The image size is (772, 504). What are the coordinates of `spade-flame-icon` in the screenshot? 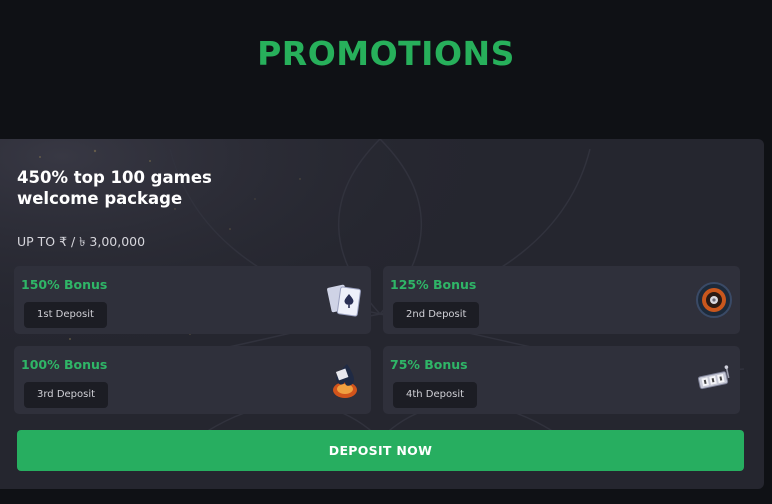 It's located at (345, 381).